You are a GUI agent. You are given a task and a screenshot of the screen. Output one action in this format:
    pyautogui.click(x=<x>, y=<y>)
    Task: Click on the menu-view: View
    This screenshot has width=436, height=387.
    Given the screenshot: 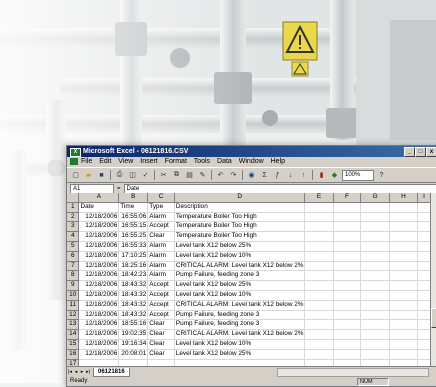 What is the action you would take?
    pyautogui.click(x=125, y=161)
    